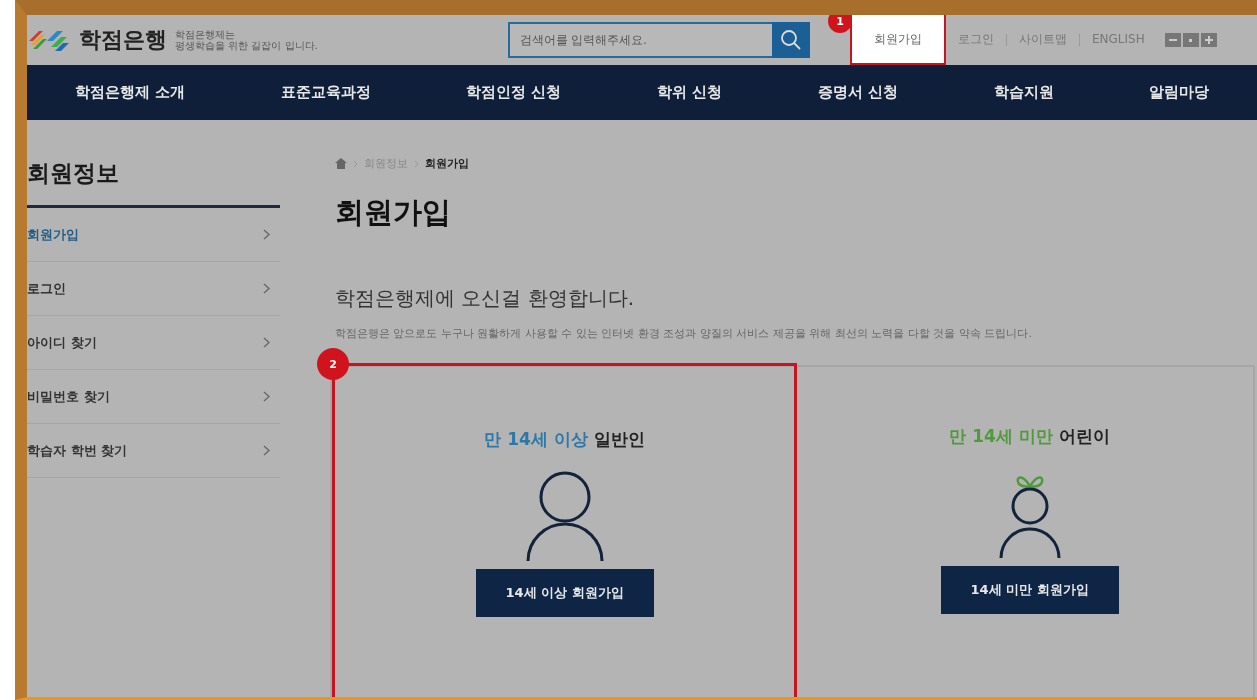 The height and width of the screenshot is (700, 1257). Describe the element at coordinates (333, 364) in the screenshot. I see `step-badge: 2` at that location.